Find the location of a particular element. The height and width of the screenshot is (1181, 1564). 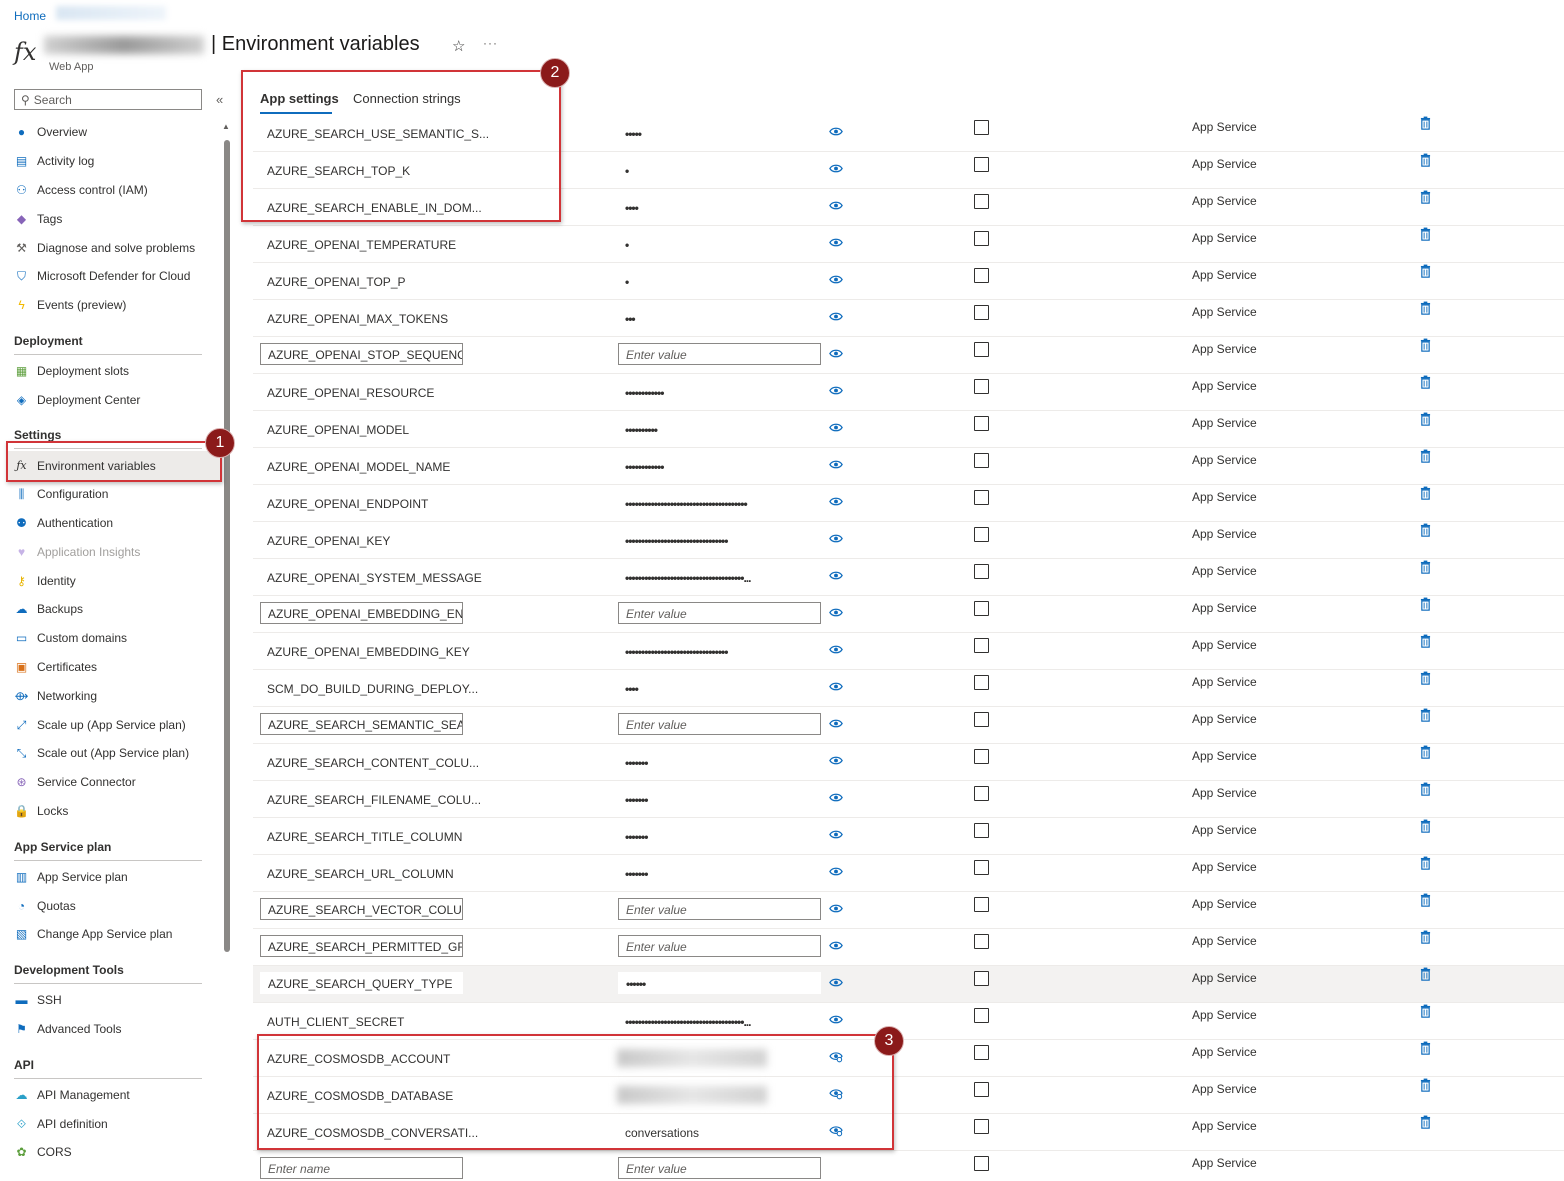

sidebar-item-events-preview: ϟ Events (preview) is located at coordinates (70, 305).